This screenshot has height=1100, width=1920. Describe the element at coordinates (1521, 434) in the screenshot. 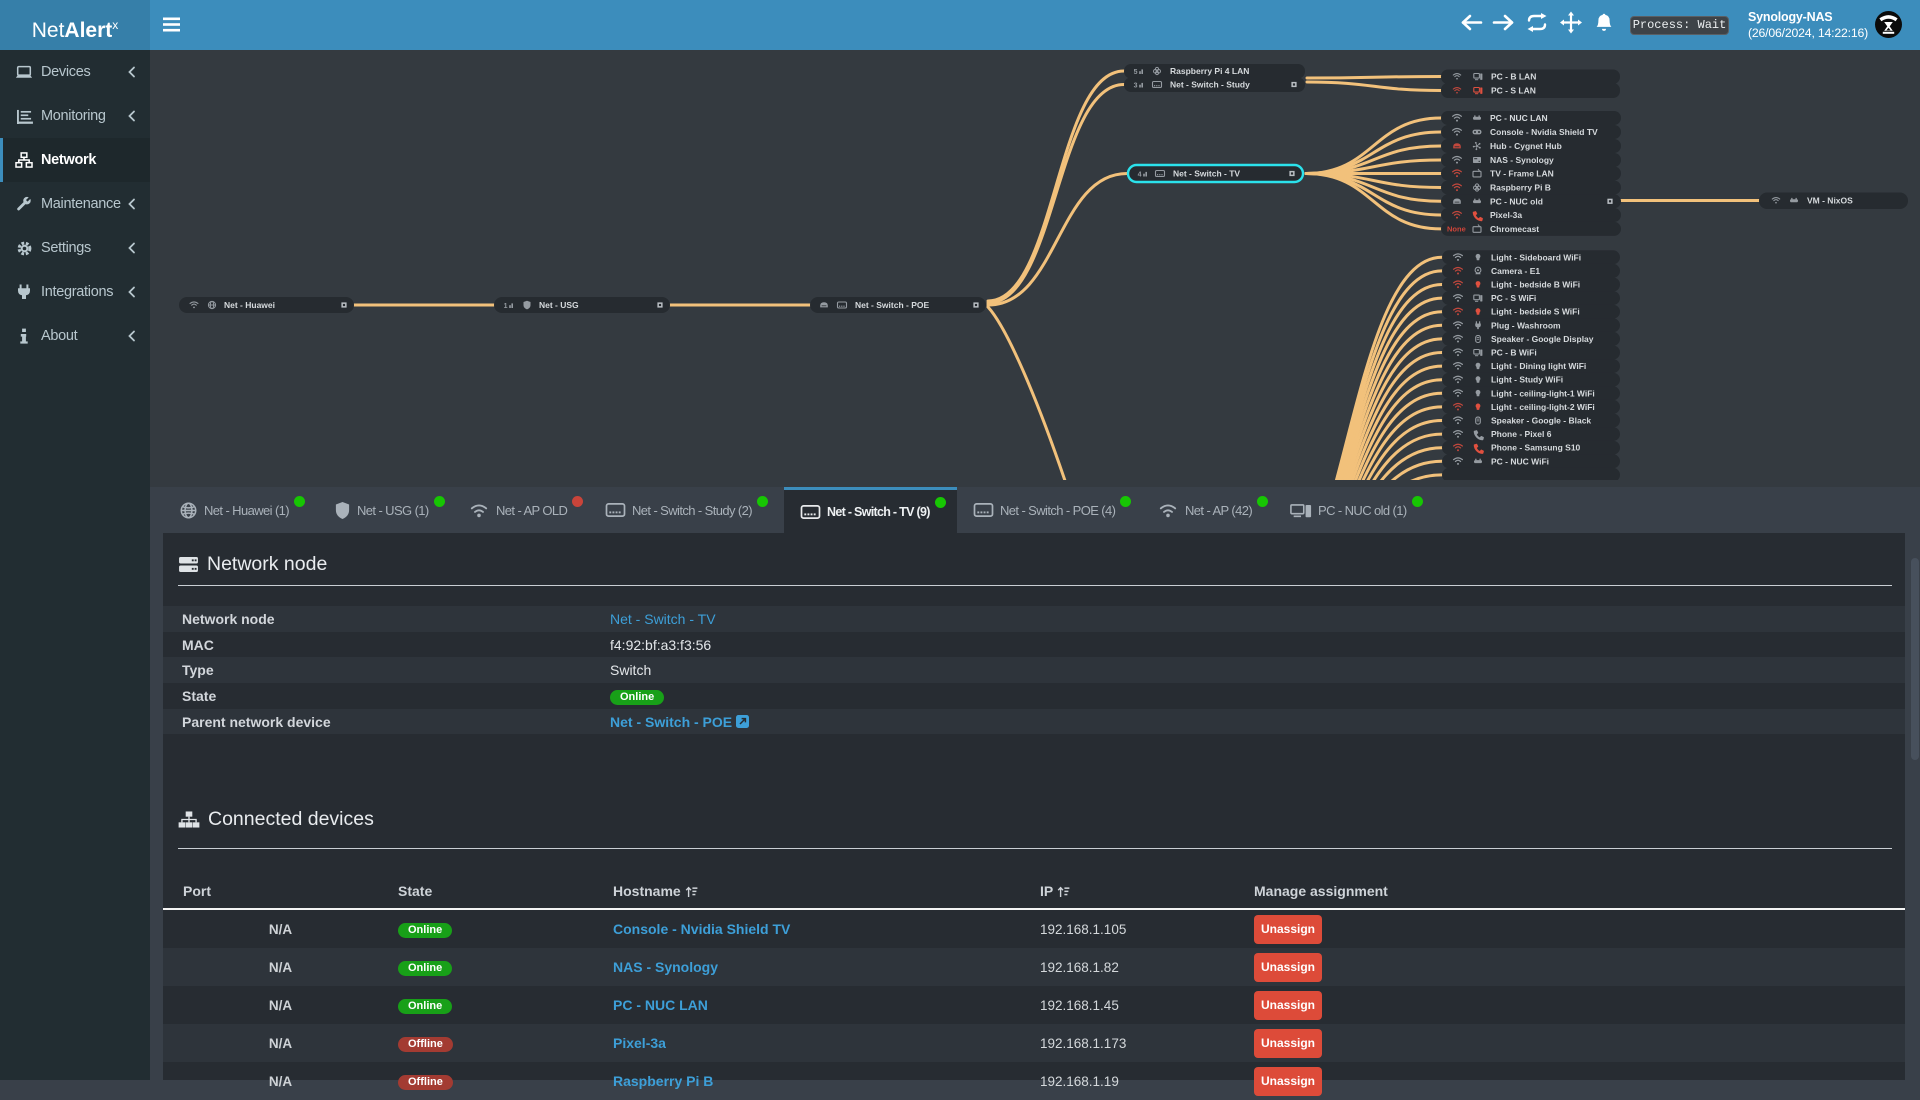

I see `svg-text: Phone - Pixel 6` at that location.